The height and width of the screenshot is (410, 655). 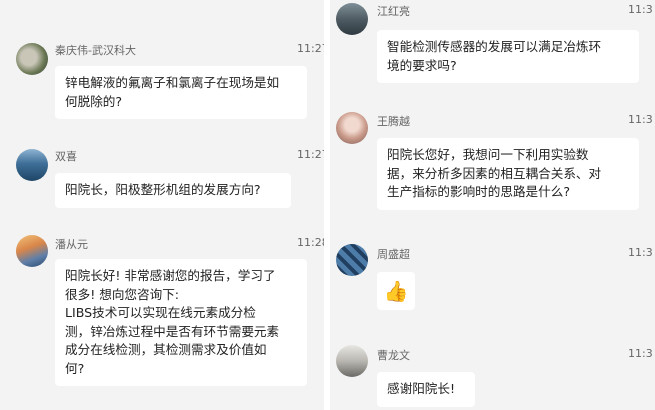 I want to click on message-bubble: 阳院长，阳极整形机组的发展方向?, so click(x=173, y=190).